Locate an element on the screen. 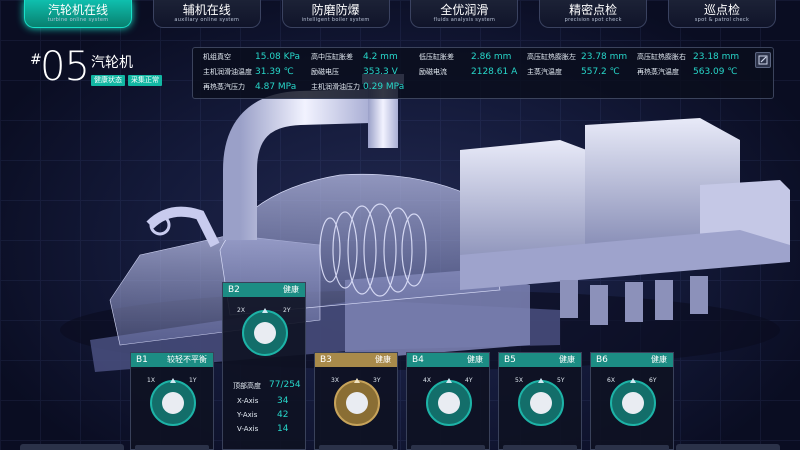  bearing-name: B4 is located at coordinates (418, 360).